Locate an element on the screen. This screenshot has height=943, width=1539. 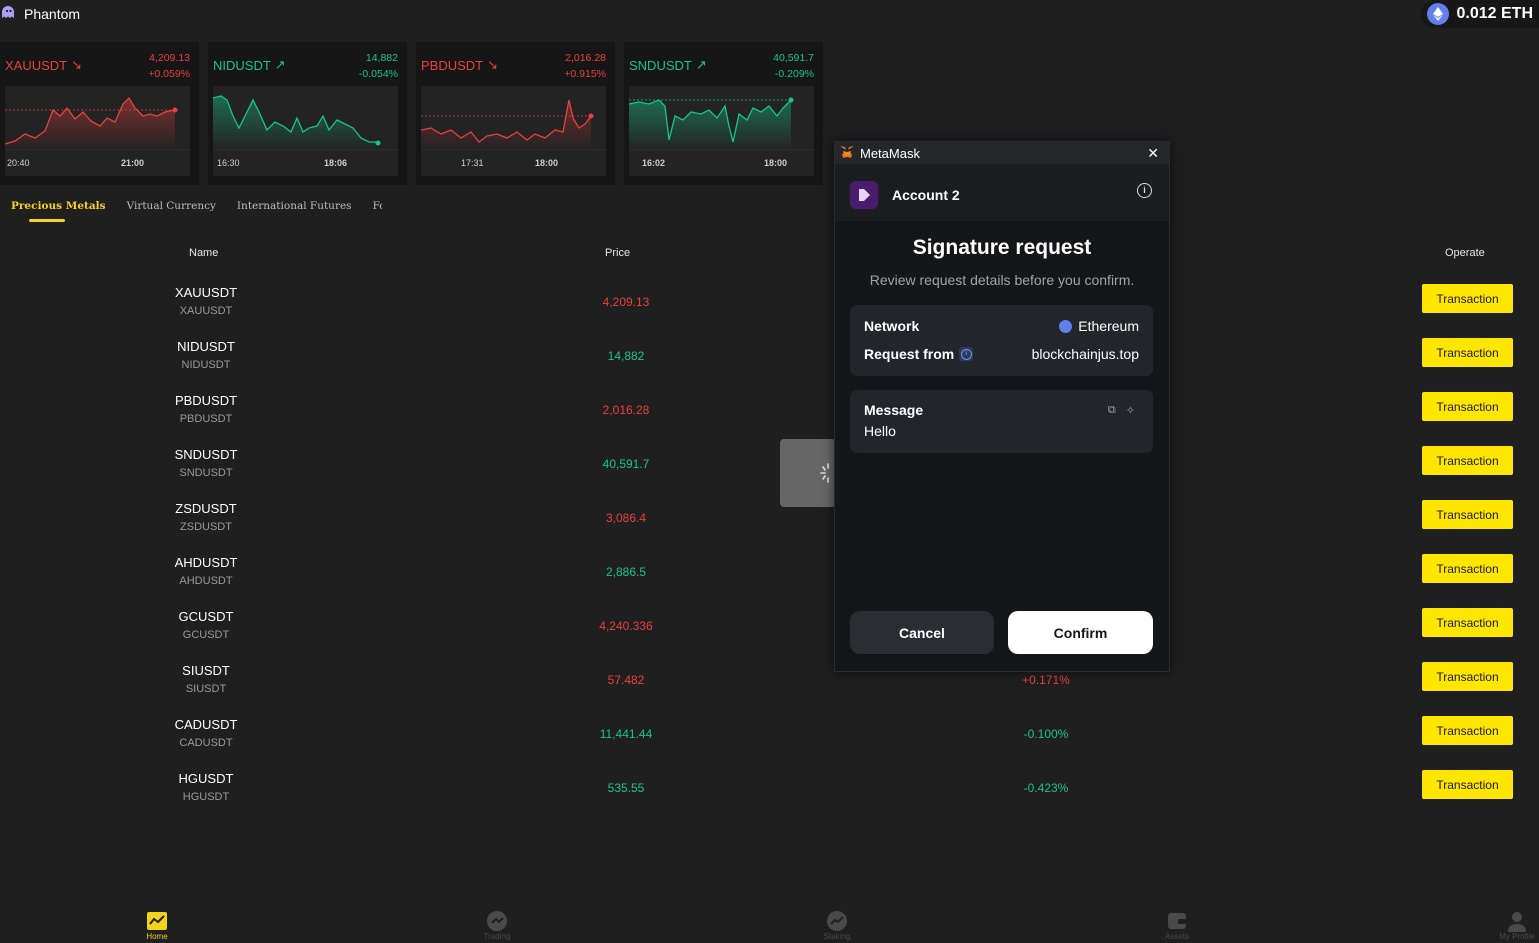
instrument-name: GCUSDT is located at coordinates (206, 616).